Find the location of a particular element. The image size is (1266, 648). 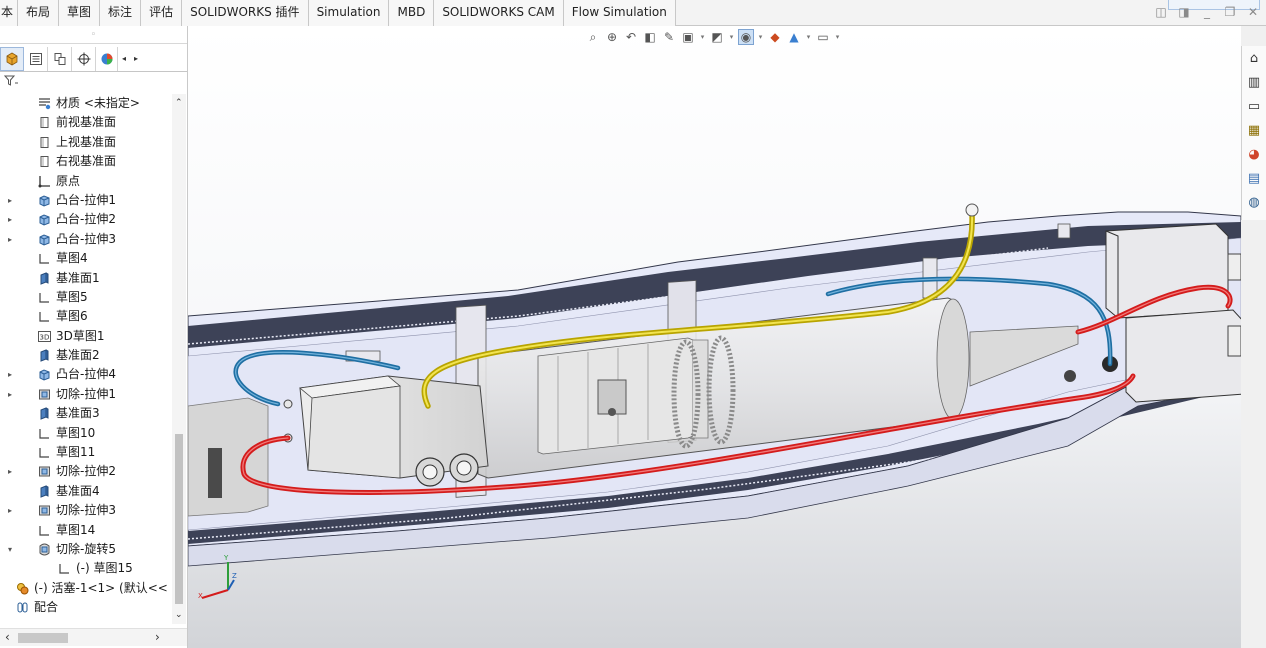

display-manager-icon is located at coordinates (107, 59).